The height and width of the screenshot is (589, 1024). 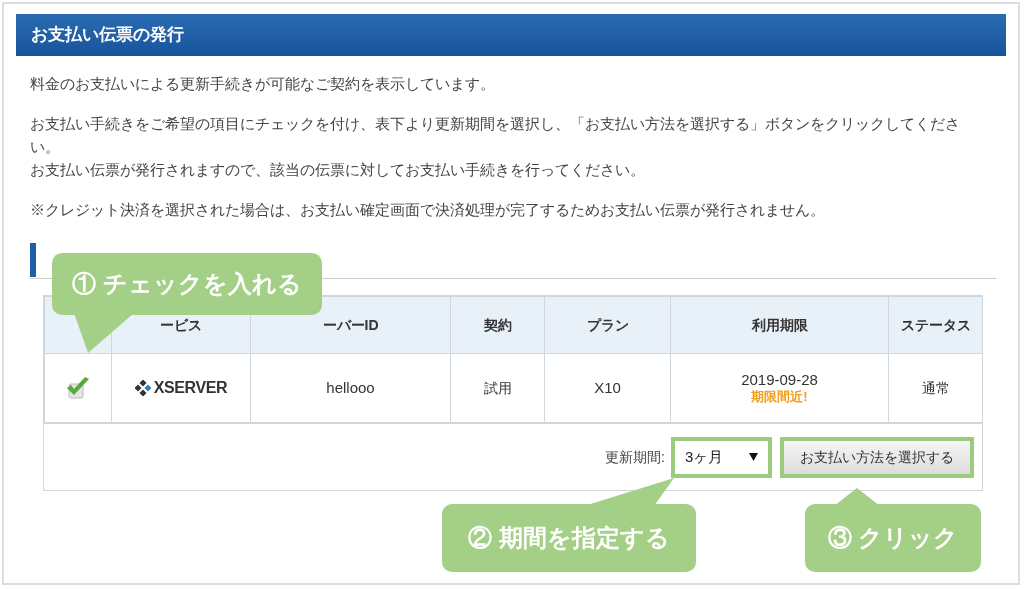 I want to click on diamond-logo-icon, so click(x=142, y=388).